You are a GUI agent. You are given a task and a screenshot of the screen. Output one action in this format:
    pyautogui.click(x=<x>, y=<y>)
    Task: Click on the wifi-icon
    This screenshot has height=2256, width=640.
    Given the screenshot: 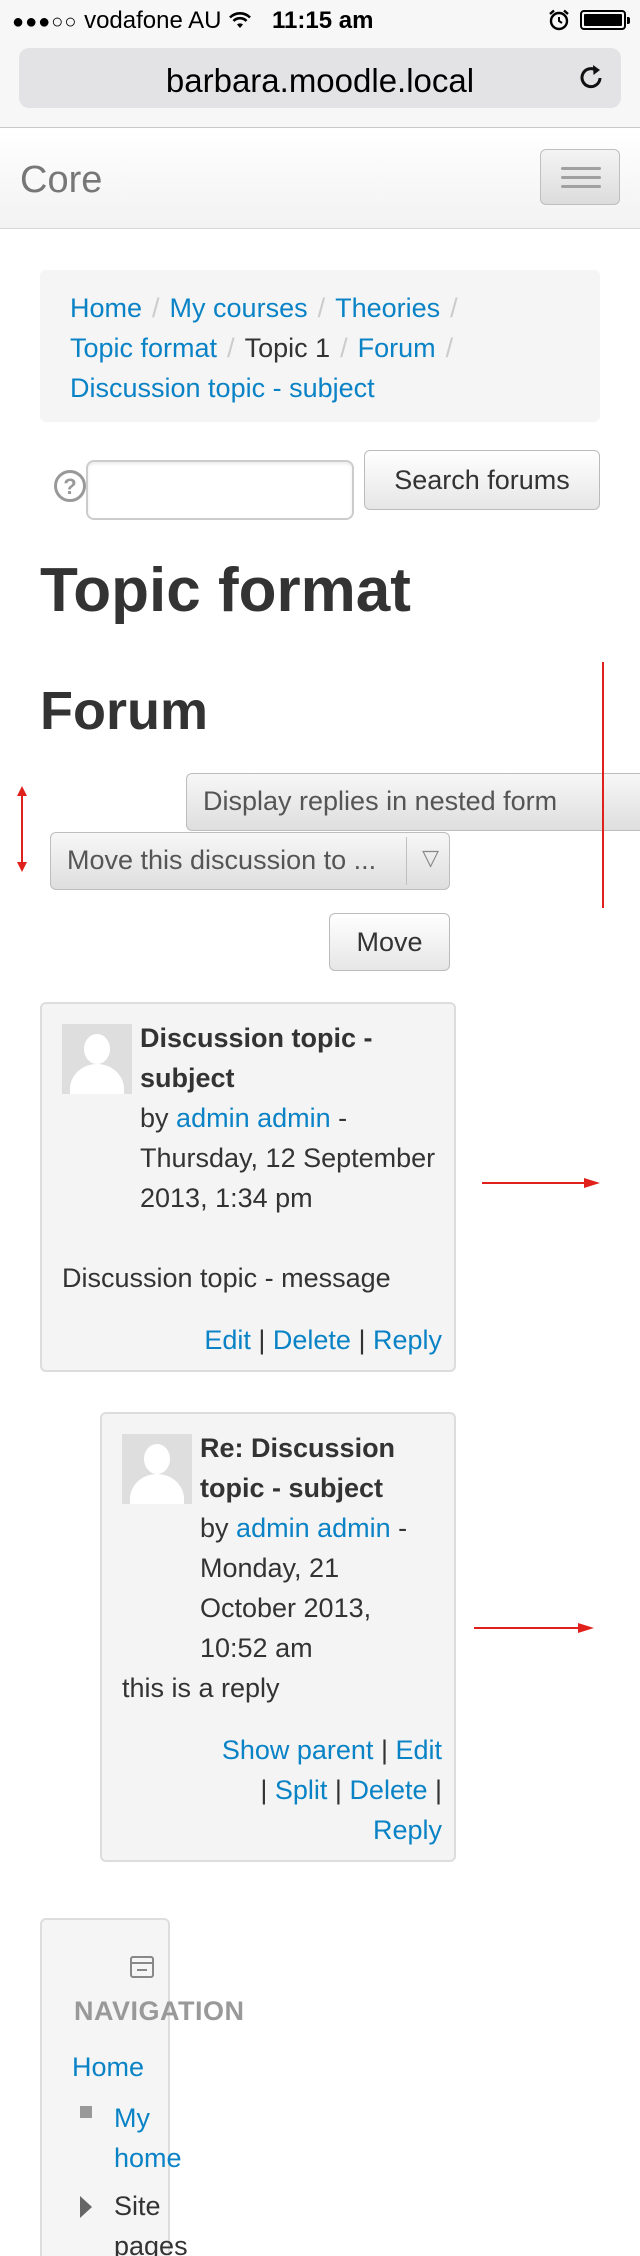 What is the action you would take?
    pyautogui.click(x=240, y=20)
    